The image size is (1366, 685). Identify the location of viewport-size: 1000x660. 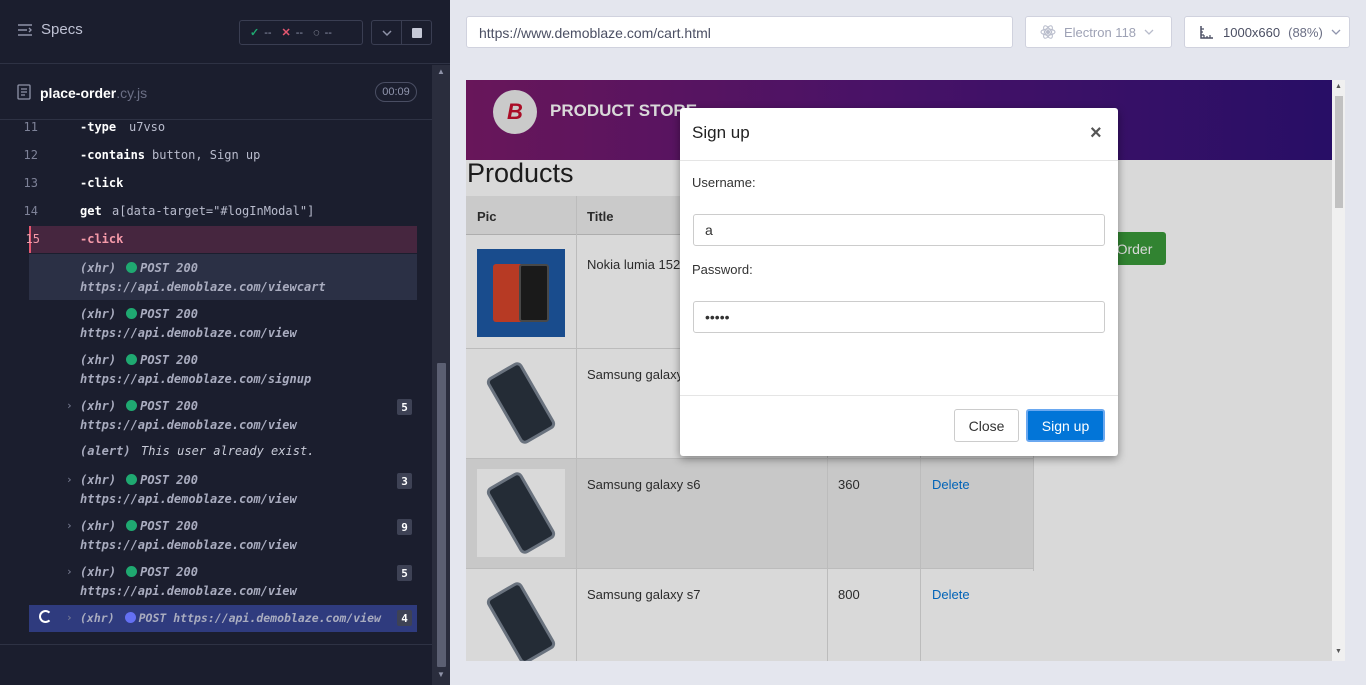
(1252, 32).